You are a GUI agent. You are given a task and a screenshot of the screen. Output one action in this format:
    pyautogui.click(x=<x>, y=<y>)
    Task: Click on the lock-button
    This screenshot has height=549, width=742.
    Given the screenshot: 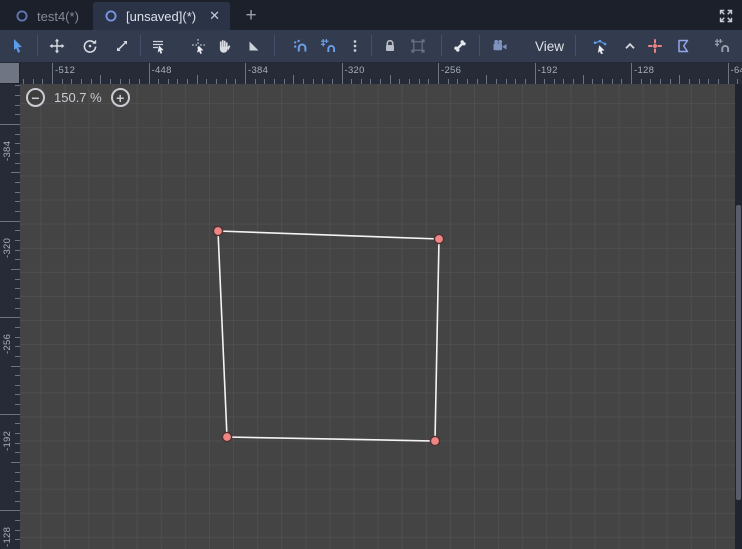 What is the action you would take?
    pyautogui.click(x=390, y=46)
    